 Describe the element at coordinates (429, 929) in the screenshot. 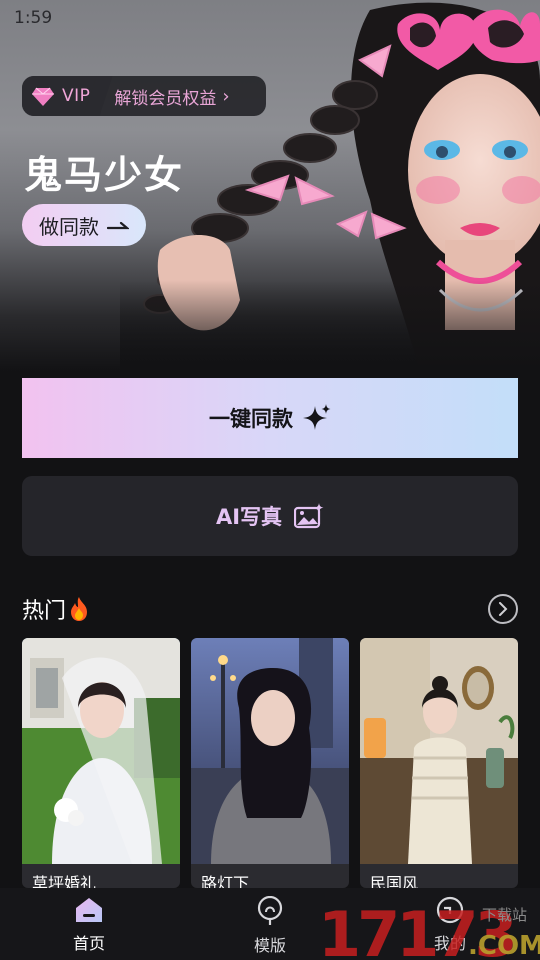

I see `site-watermark-logo: 17173 下载站 .COM` at that location.